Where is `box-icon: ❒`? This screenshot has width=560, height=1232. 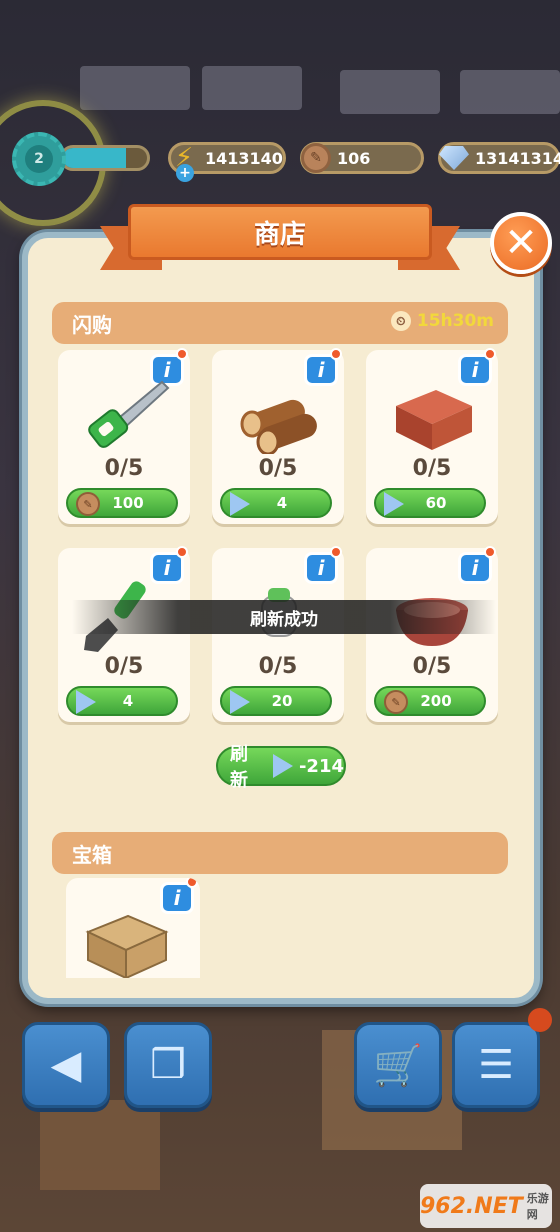
box-icon: ❒ is located at coordinates (168, 1065).